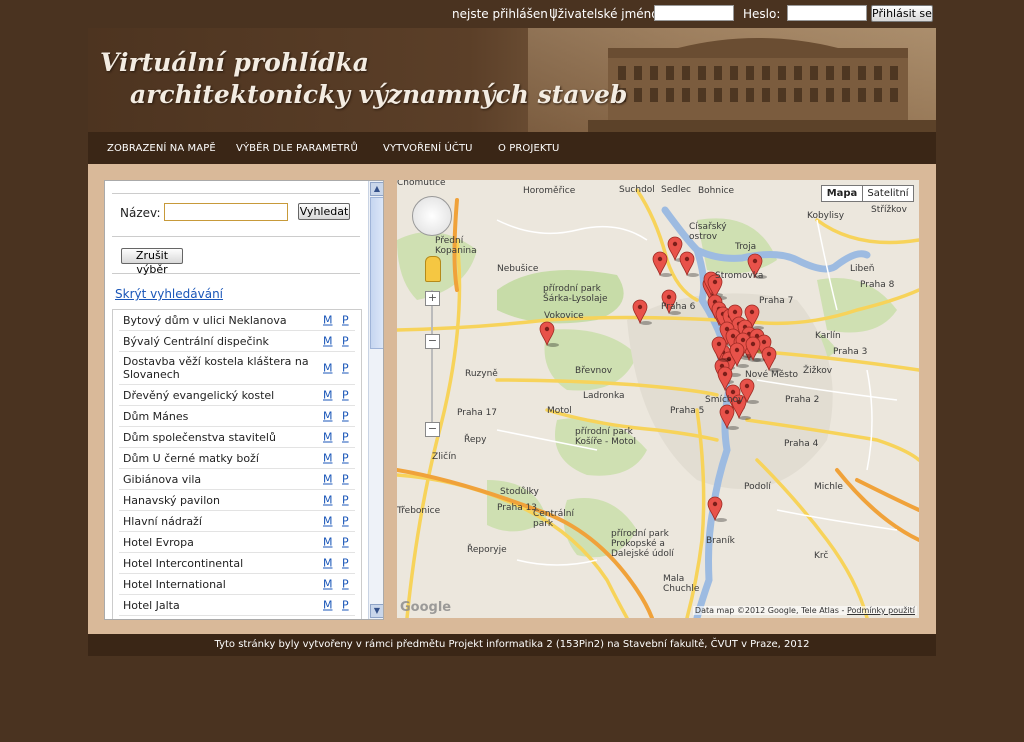 This screenshot has width=1024, height=742. Describe the element at coordinates (828, 336) in the screenshot. I see `place-label: Karlín` at that location.